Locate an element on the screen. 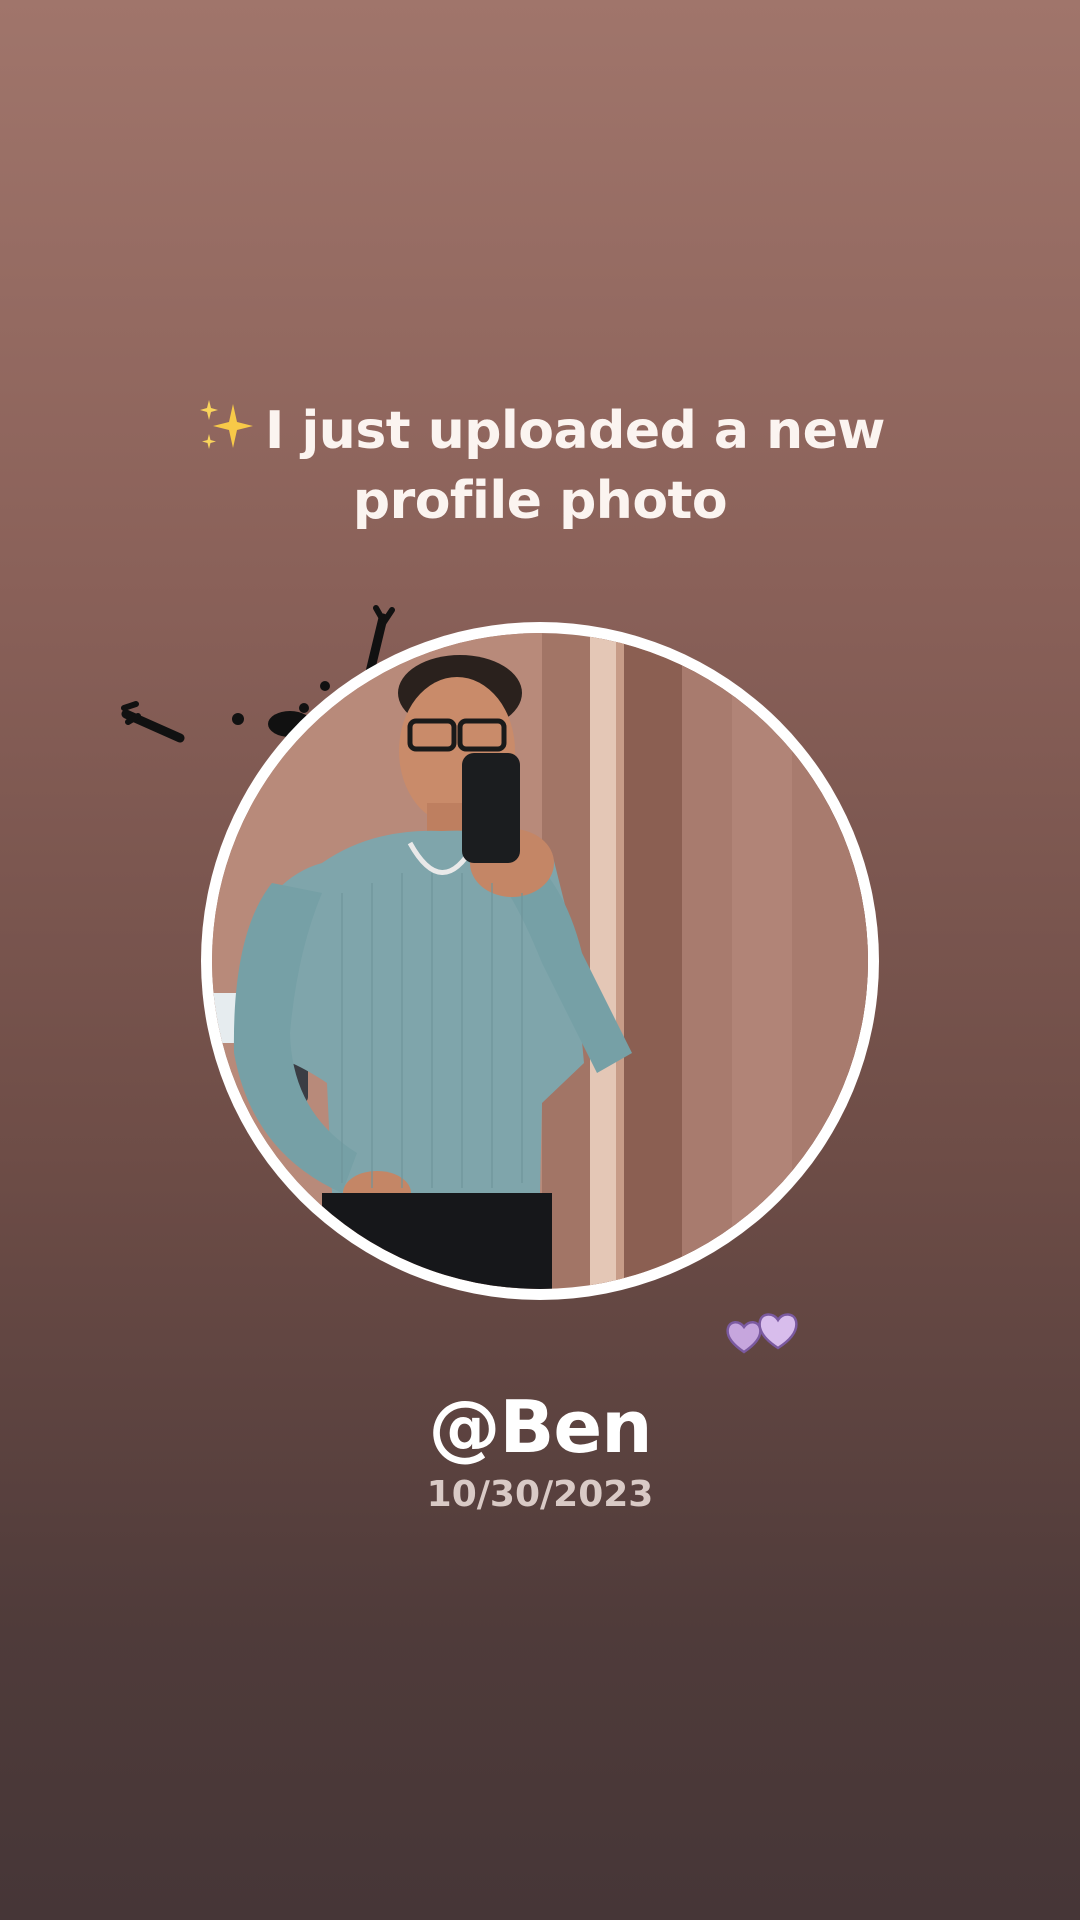 Image resolution: width=1080 pixels, height=1920 pixels. username: @Ben is located at coordinates (540, 1427).